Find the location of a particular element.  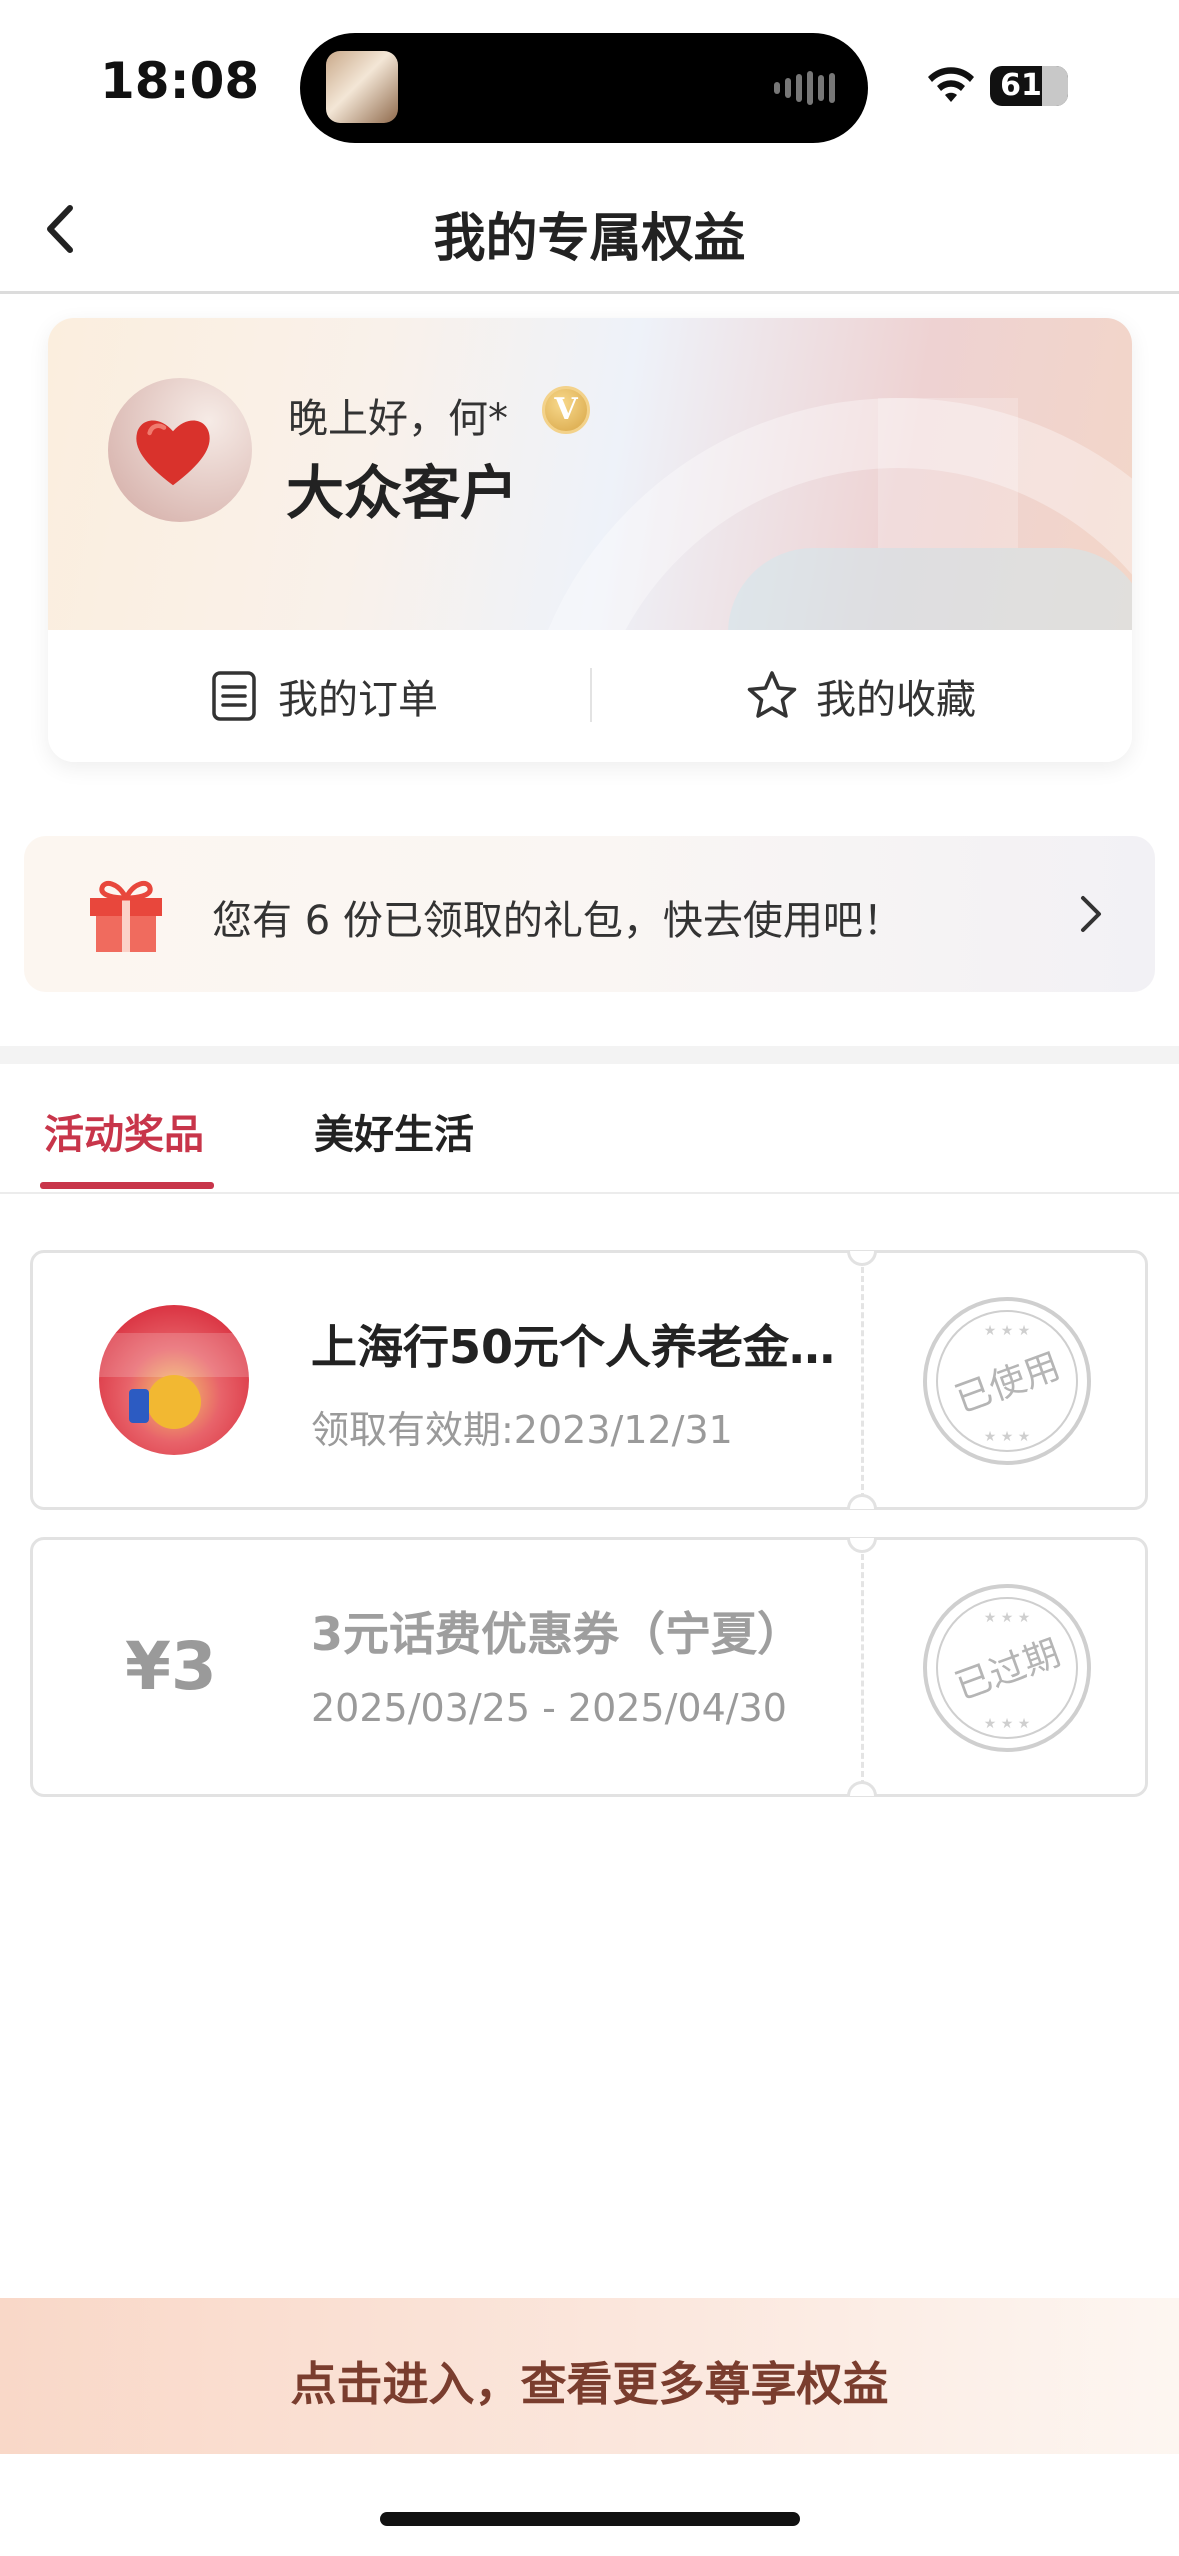

avatar is located at coordinates (180, 450).